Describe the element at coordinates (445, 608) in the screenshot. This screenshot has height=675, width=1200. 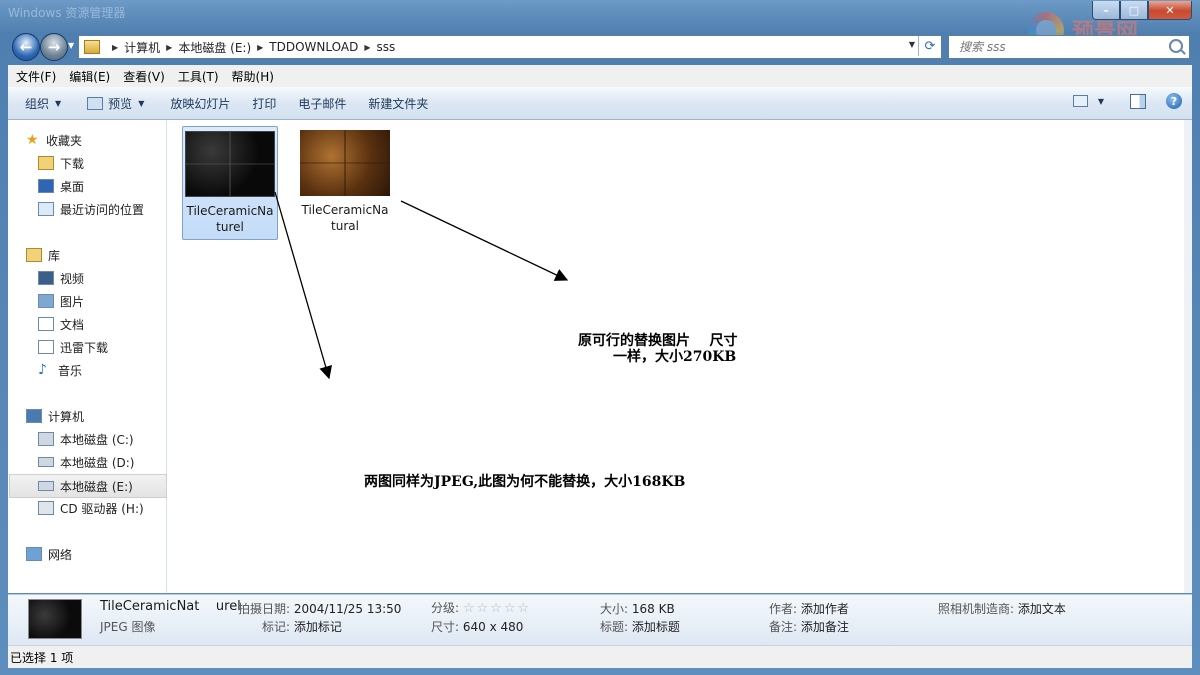
I see `rating-label: 分级:` at that location.